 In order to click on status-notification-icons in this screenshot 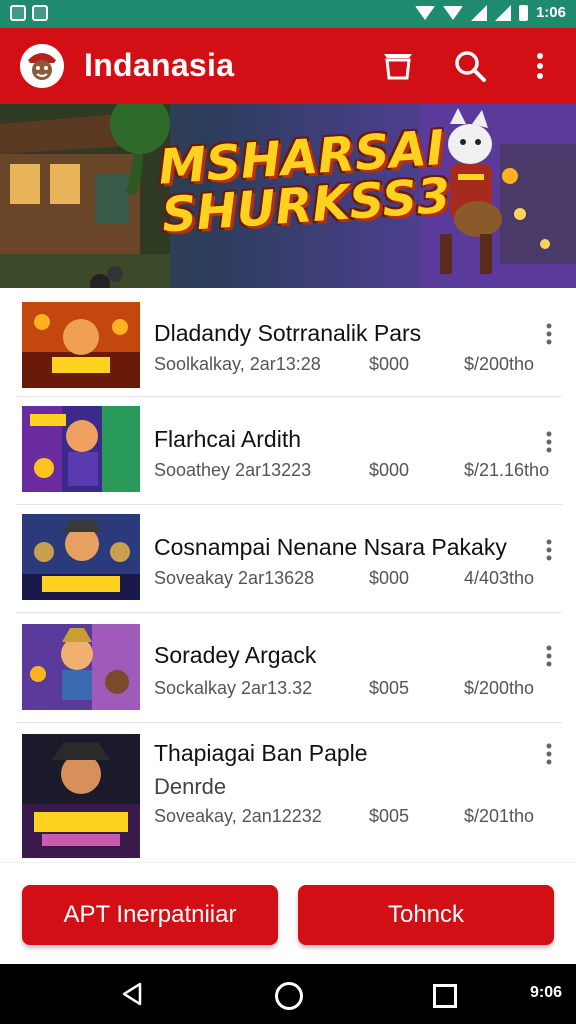, I will do `click(29, 13)`.